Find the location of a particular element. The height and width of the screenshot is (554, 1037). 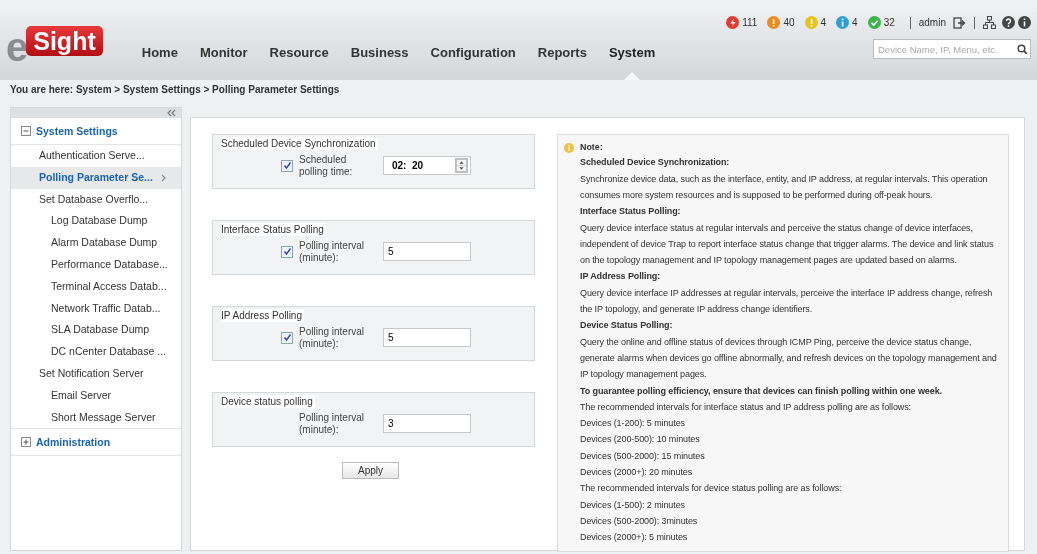

note-text: The recommended intervals for interface status and IP address polling are as follows: is located at coordinates (746, 407).